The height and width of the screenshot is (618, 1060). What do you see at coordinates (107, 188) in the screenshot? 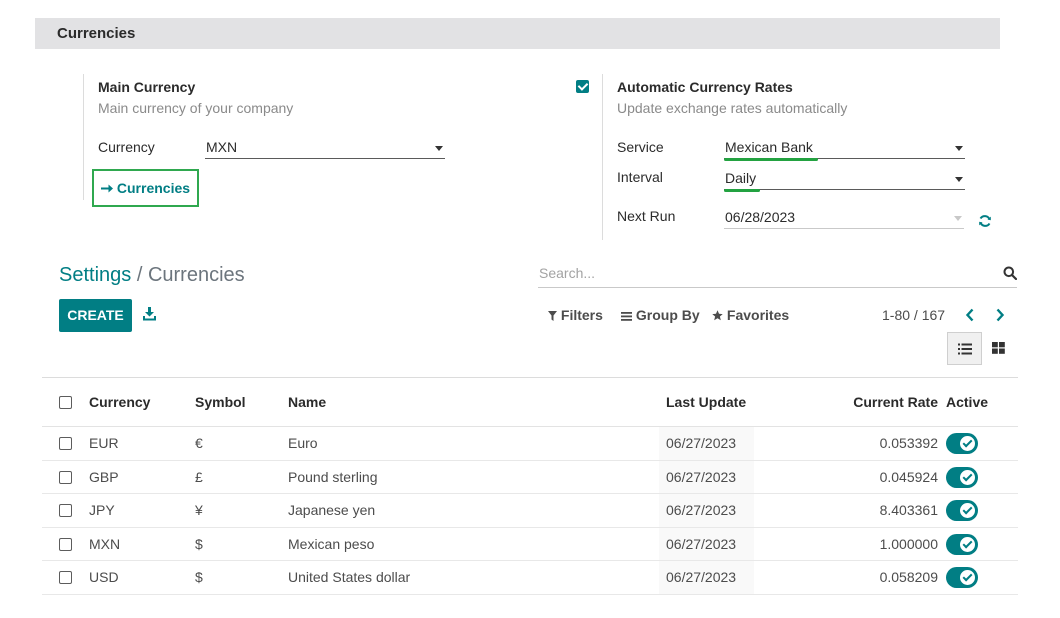
I see `arrow-right-icon` at bounding box center [107, 188].